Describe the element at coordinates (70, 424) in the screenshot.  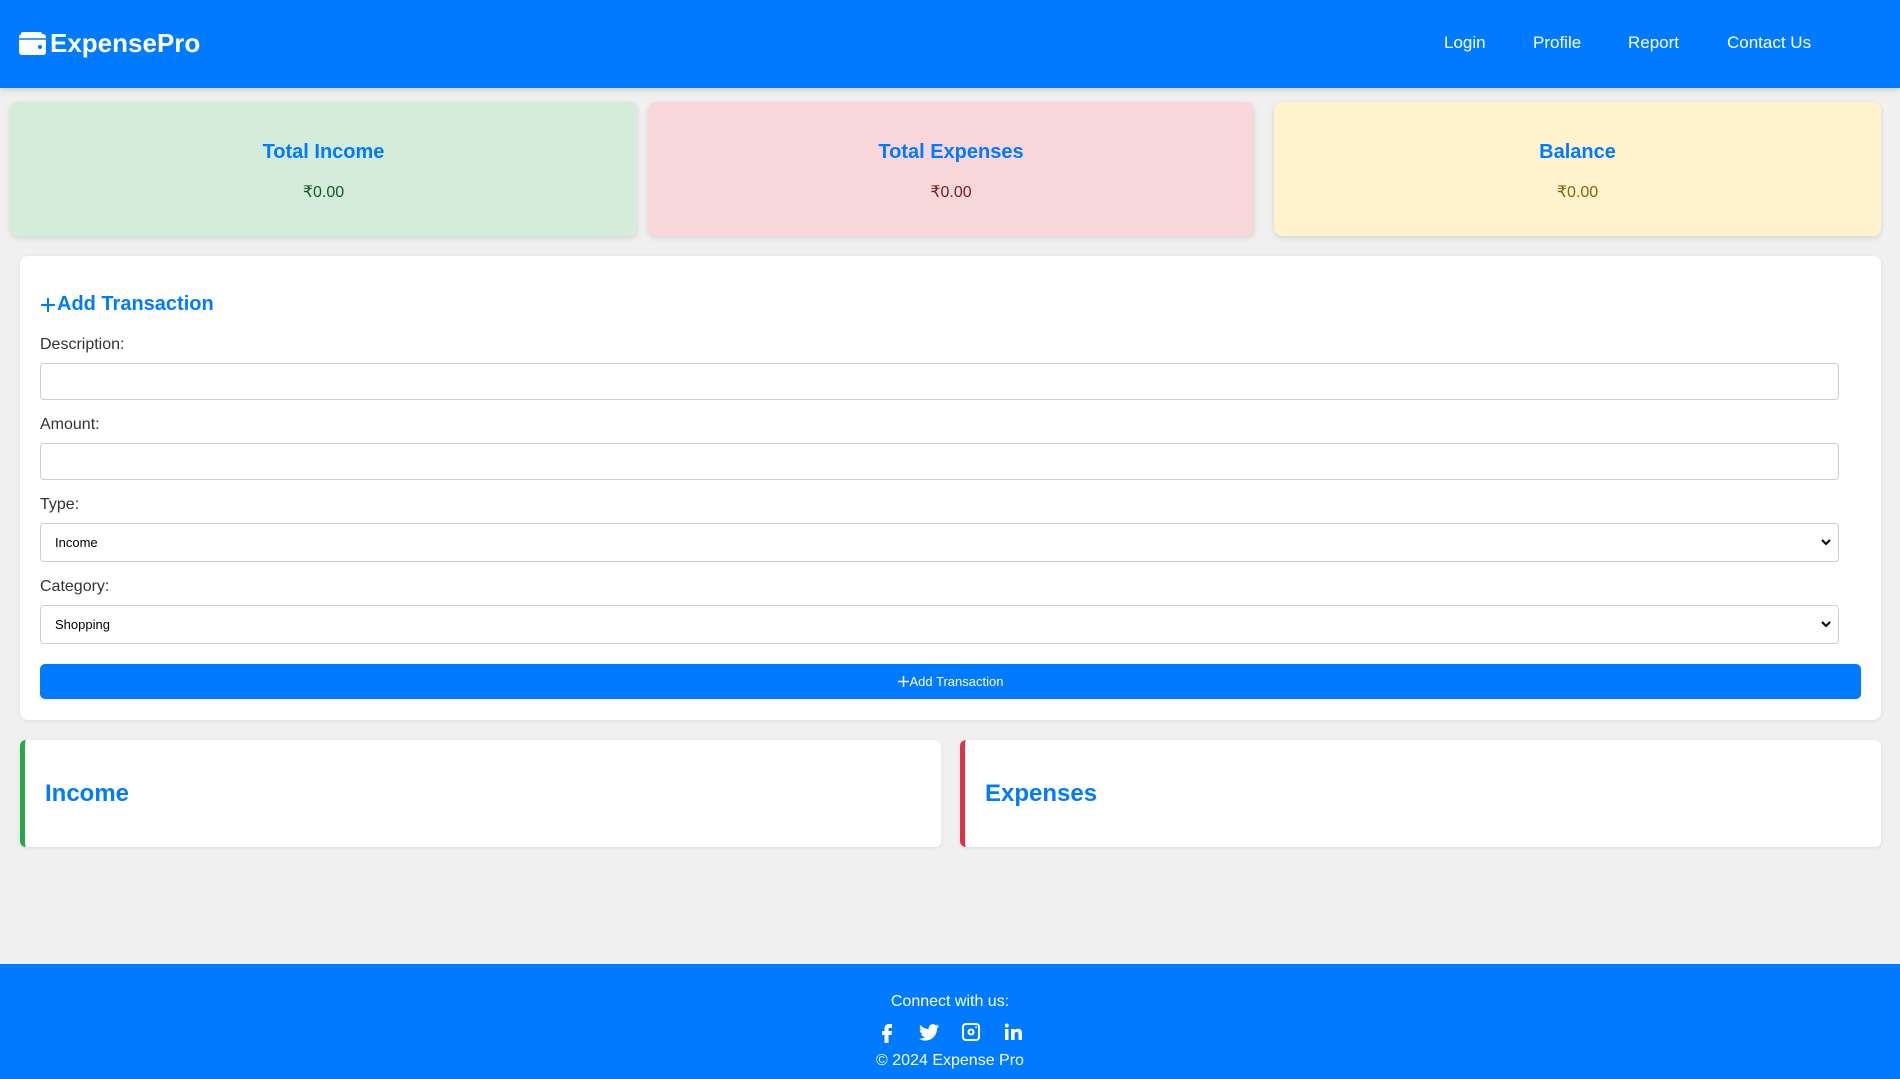
I see `amount-label: Amount:` at that location.